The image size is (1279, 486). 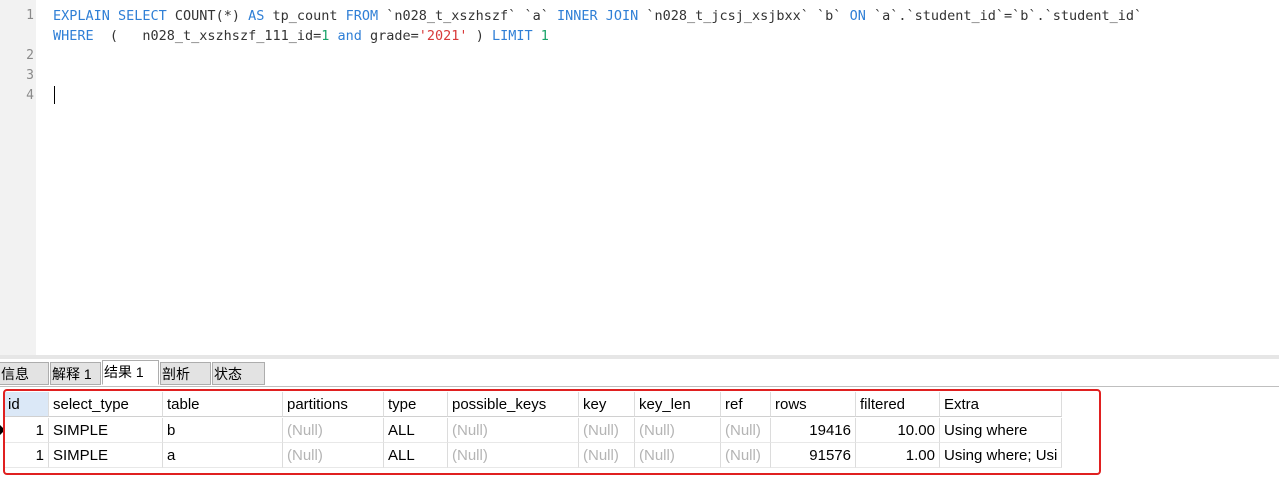 I want to click on cell-extra: Using where, so click(x=1001, y=430).